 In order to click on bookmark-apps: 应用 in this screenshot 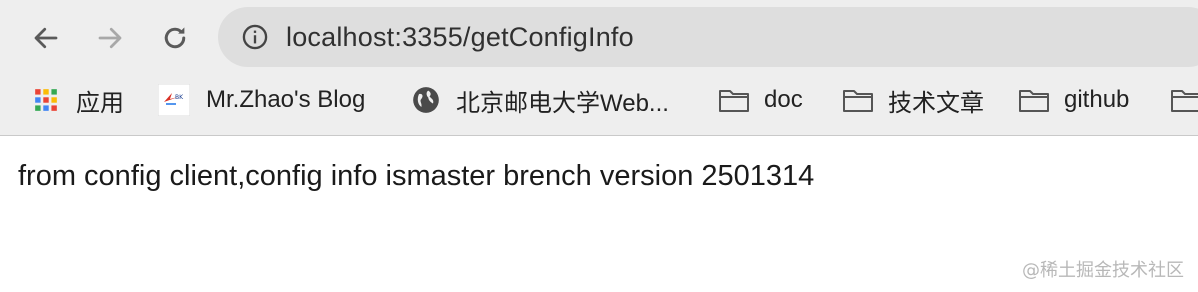, I will do `click(77, 100)`.